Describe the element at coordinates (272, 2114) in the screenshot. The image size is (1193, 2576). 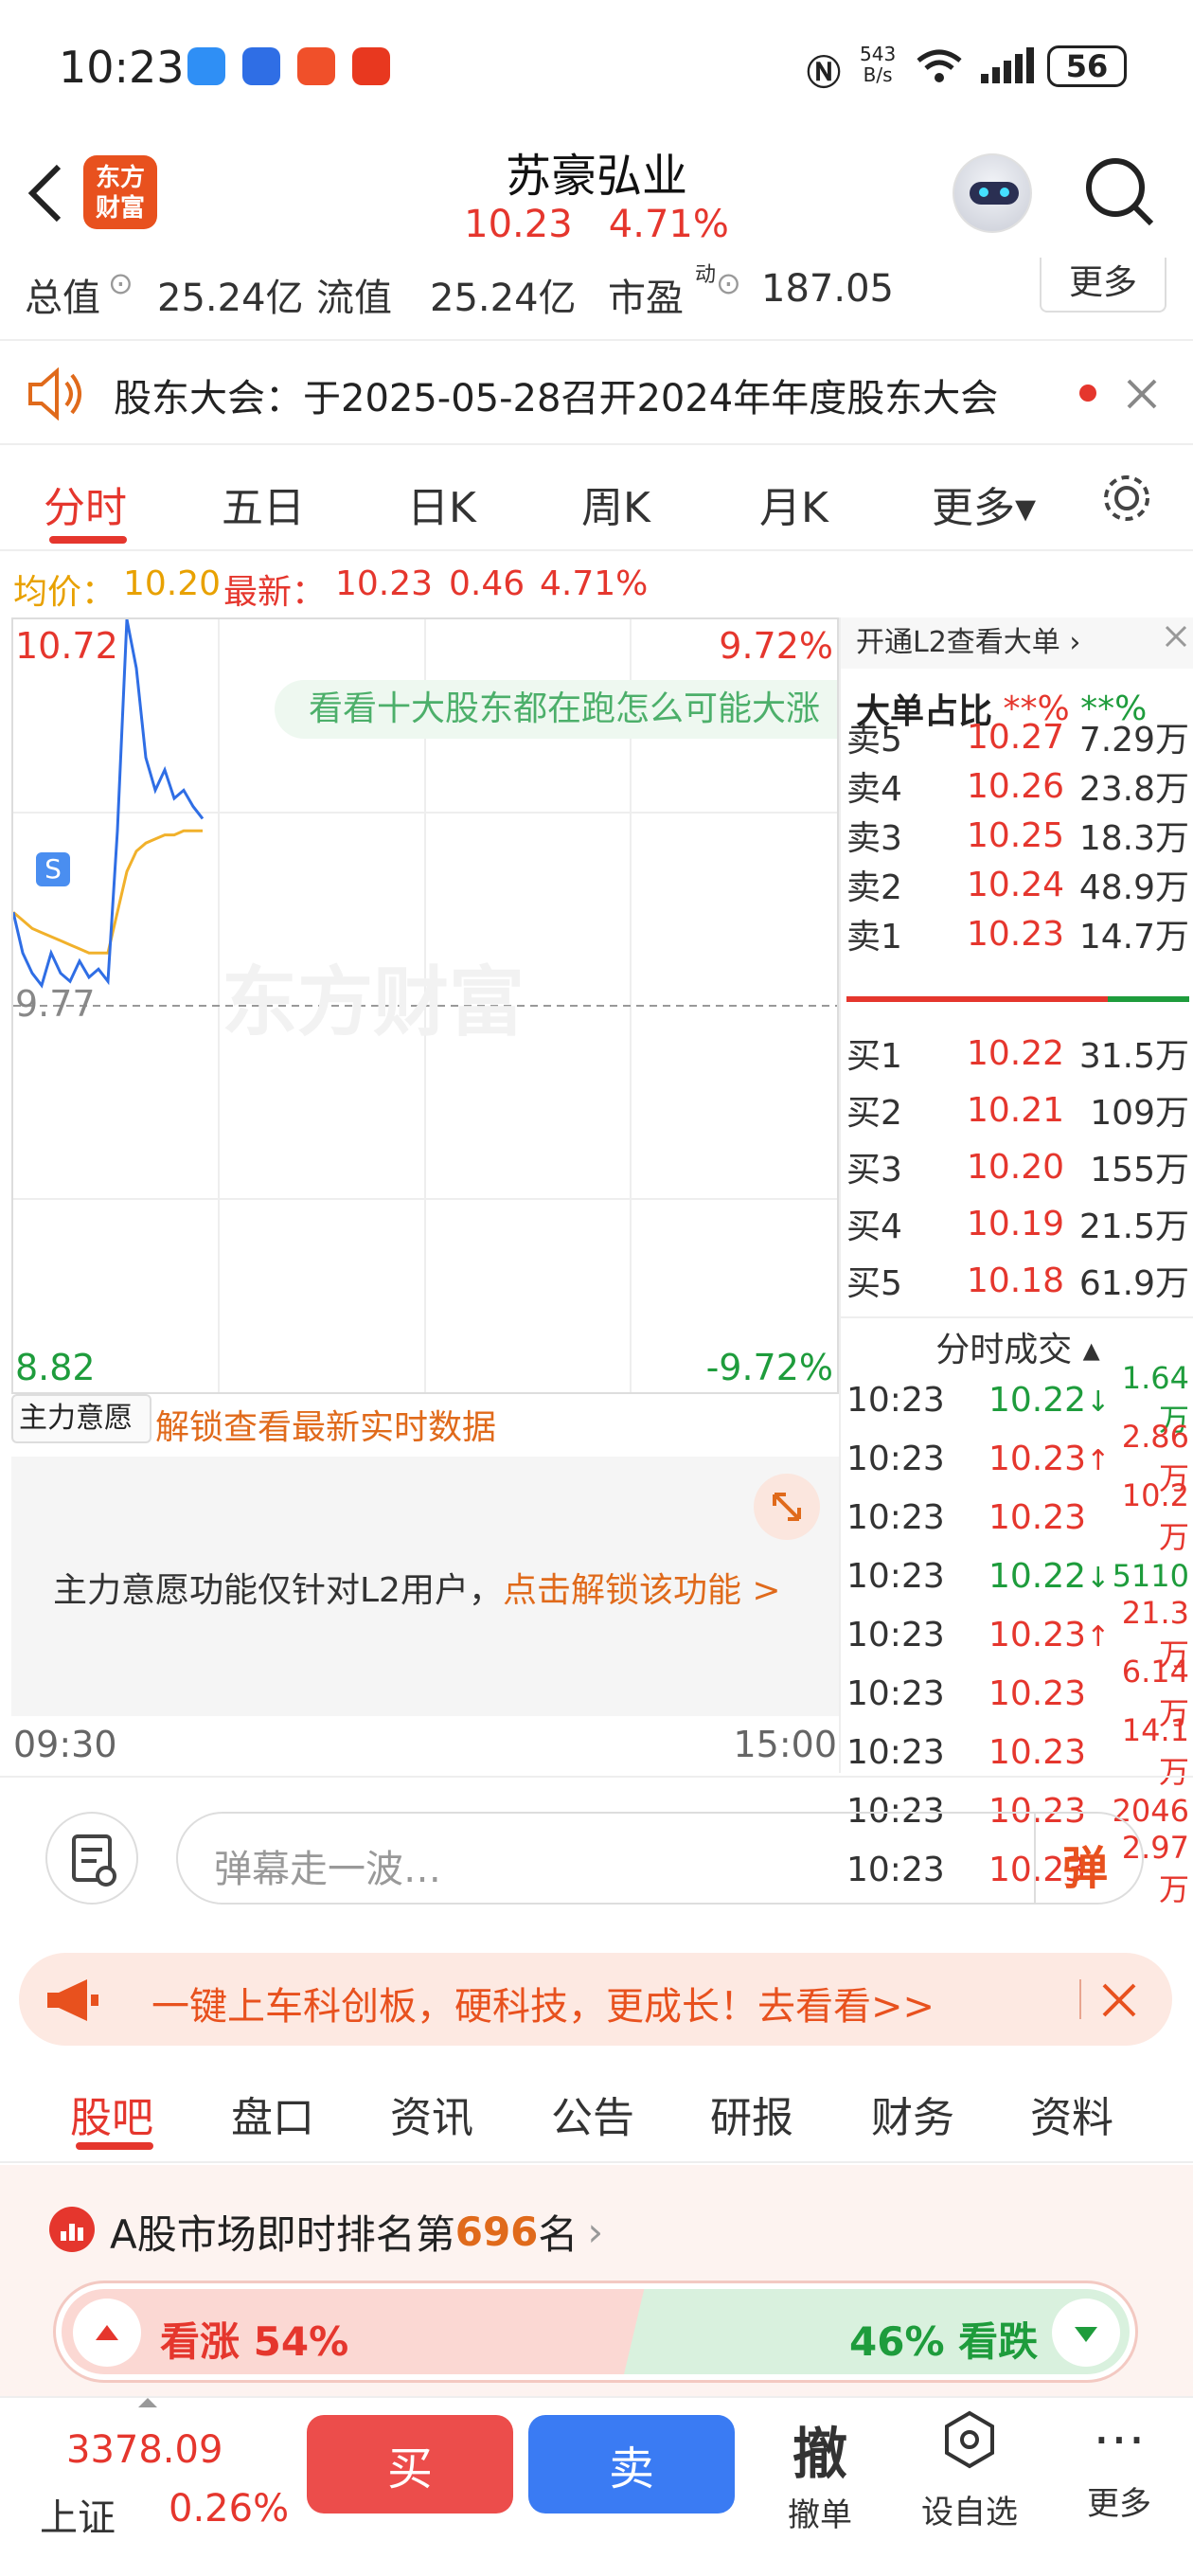
I see `tab-pankou: 盘口` at that location.